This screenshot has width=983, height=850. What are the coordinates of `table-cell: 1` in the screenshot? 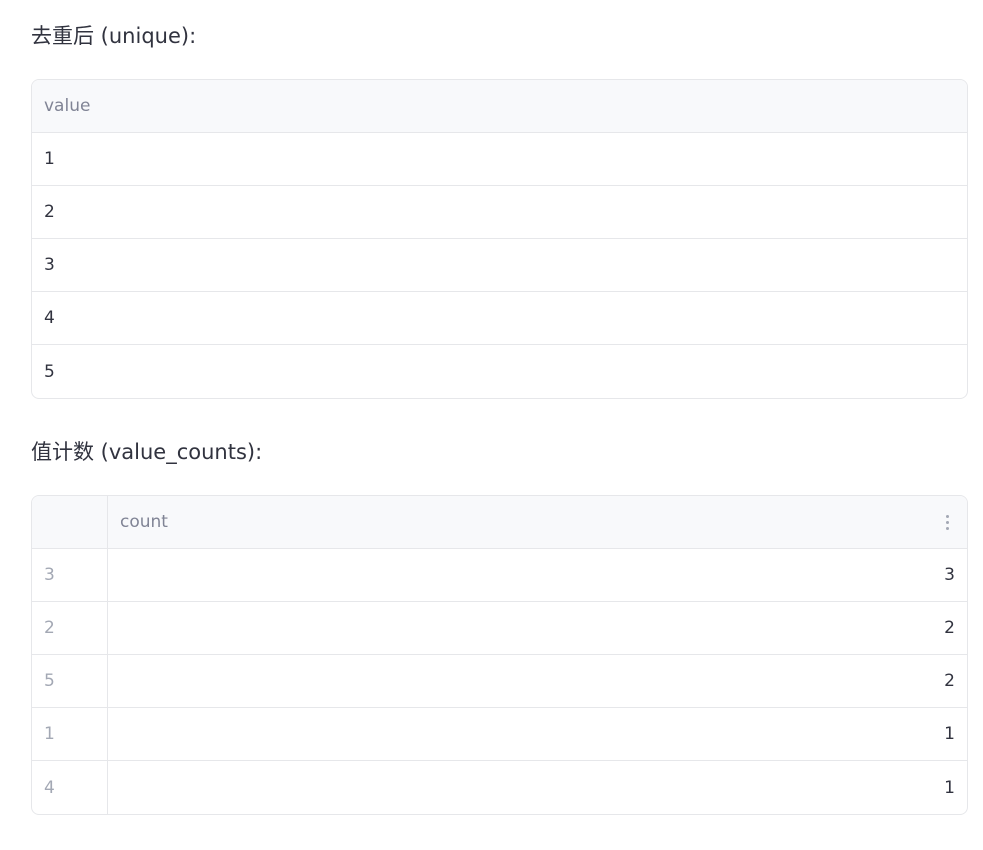 It's located at (499, 159).